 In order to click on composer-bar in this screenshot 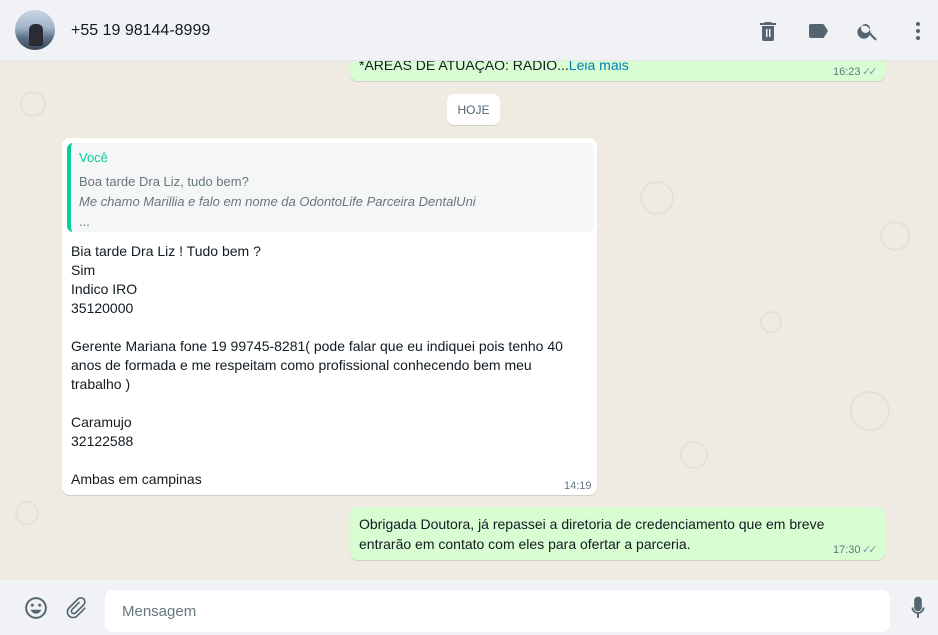, I will do `click(469, 607)`.